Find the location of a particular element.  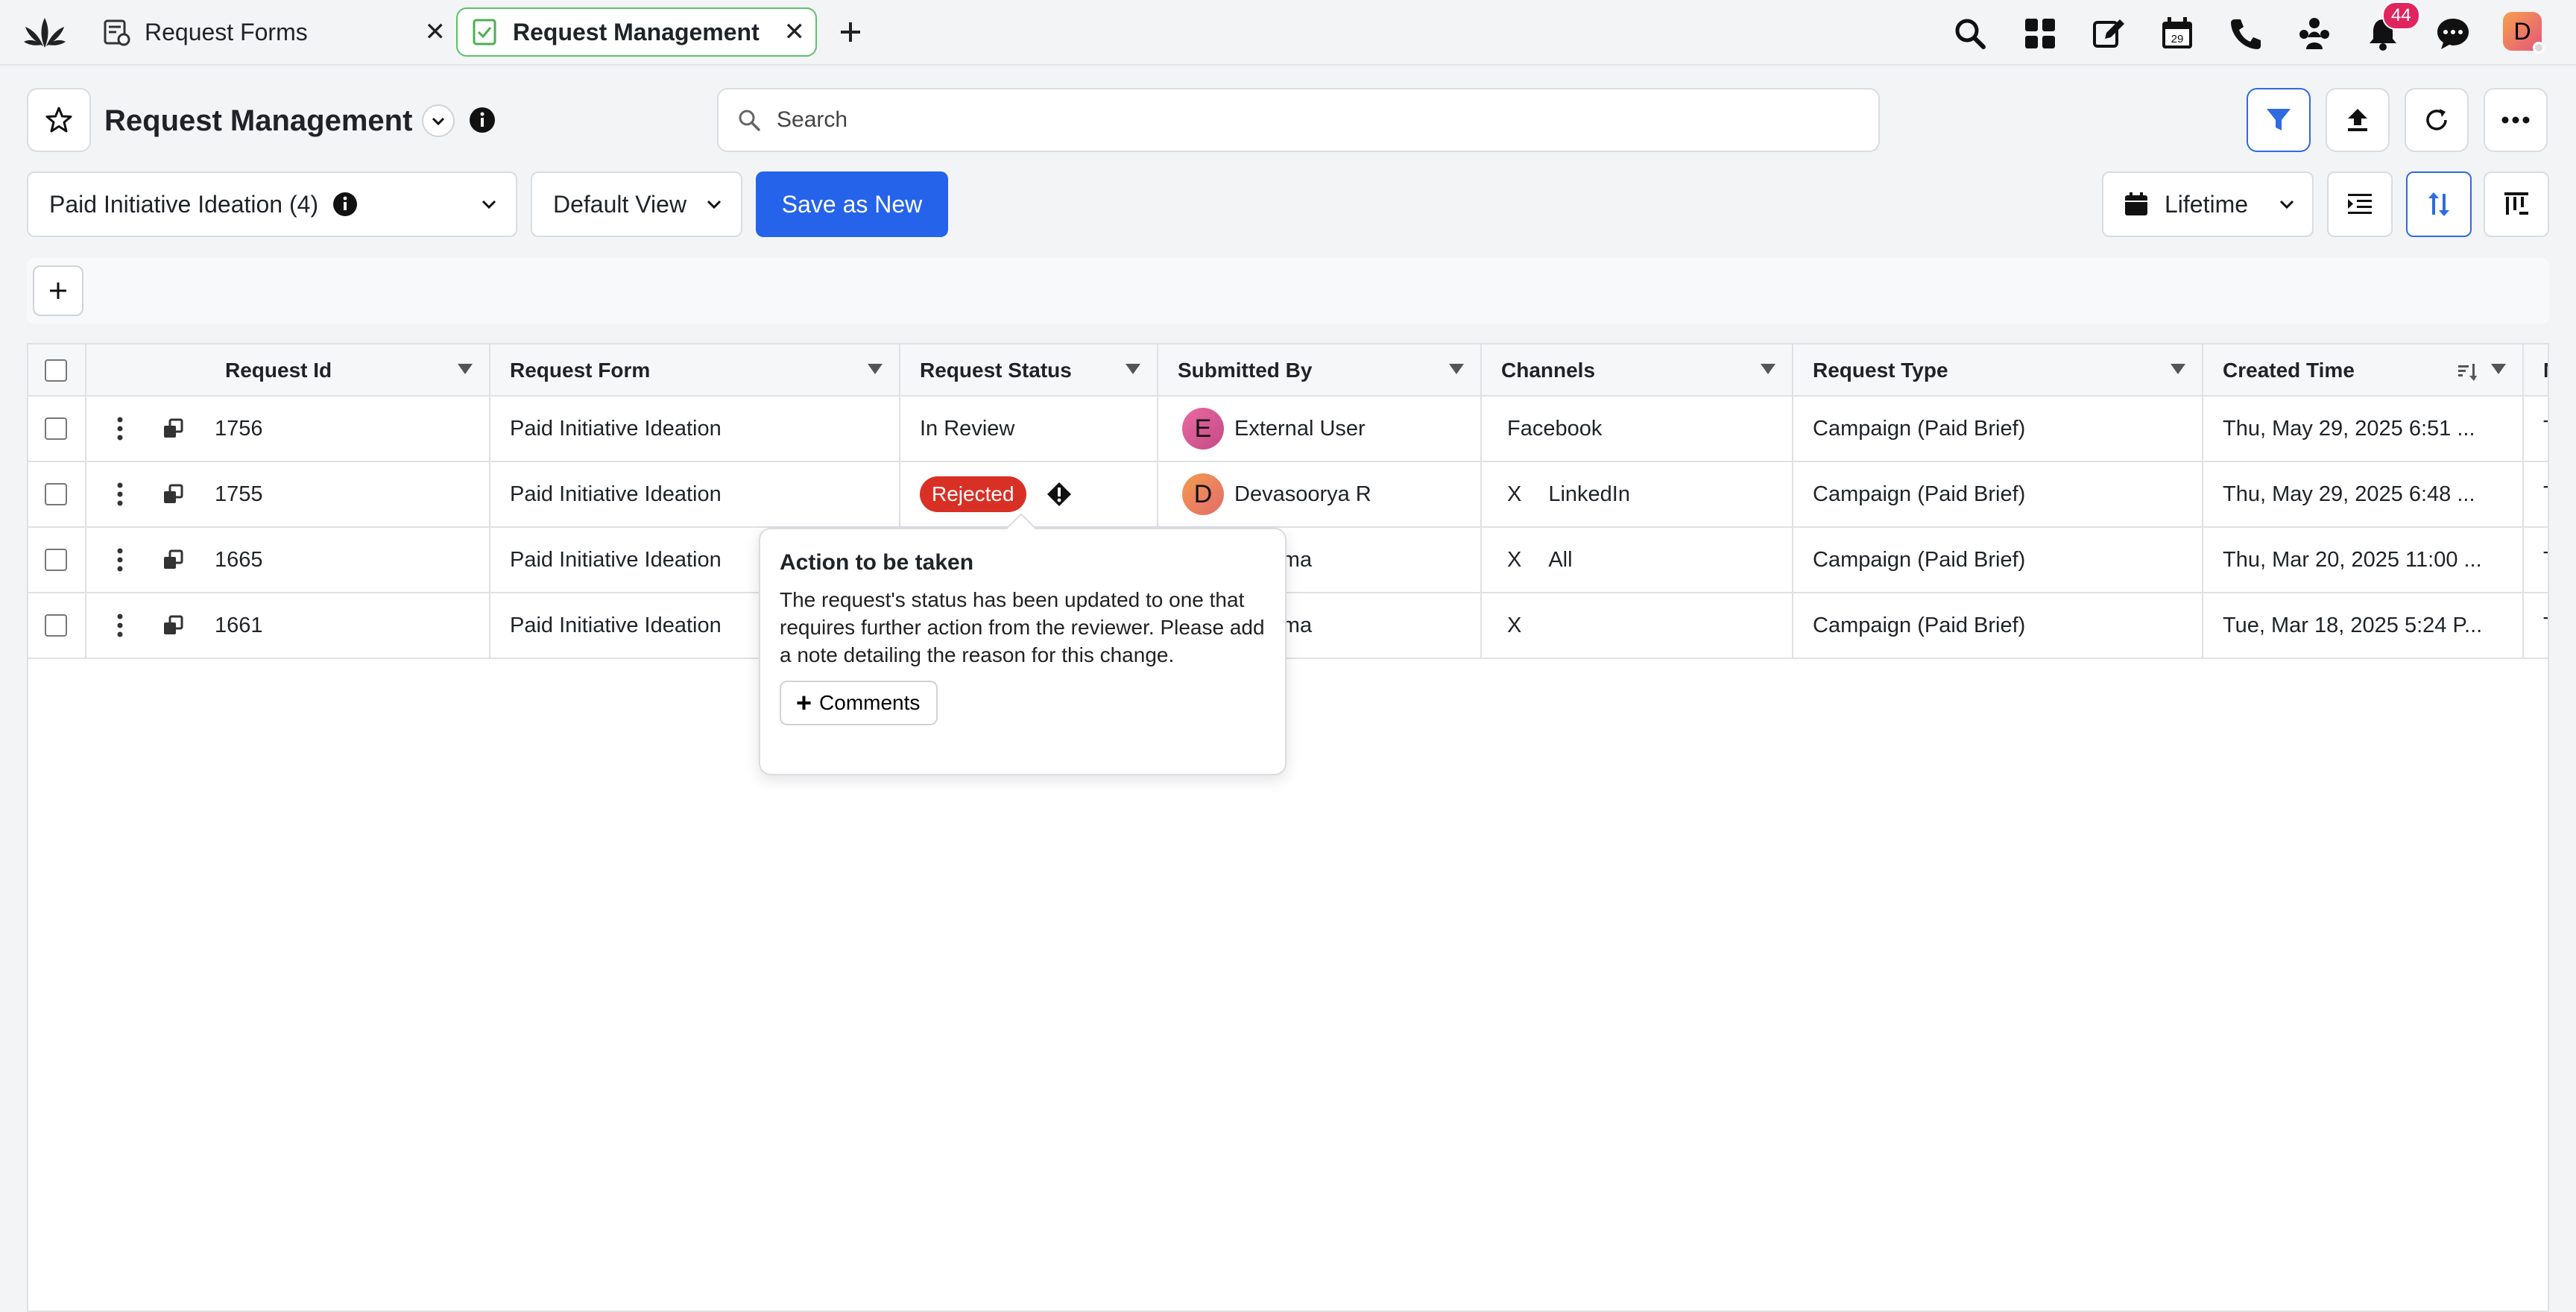

chat-icon is located at coordinates (2453, 34).